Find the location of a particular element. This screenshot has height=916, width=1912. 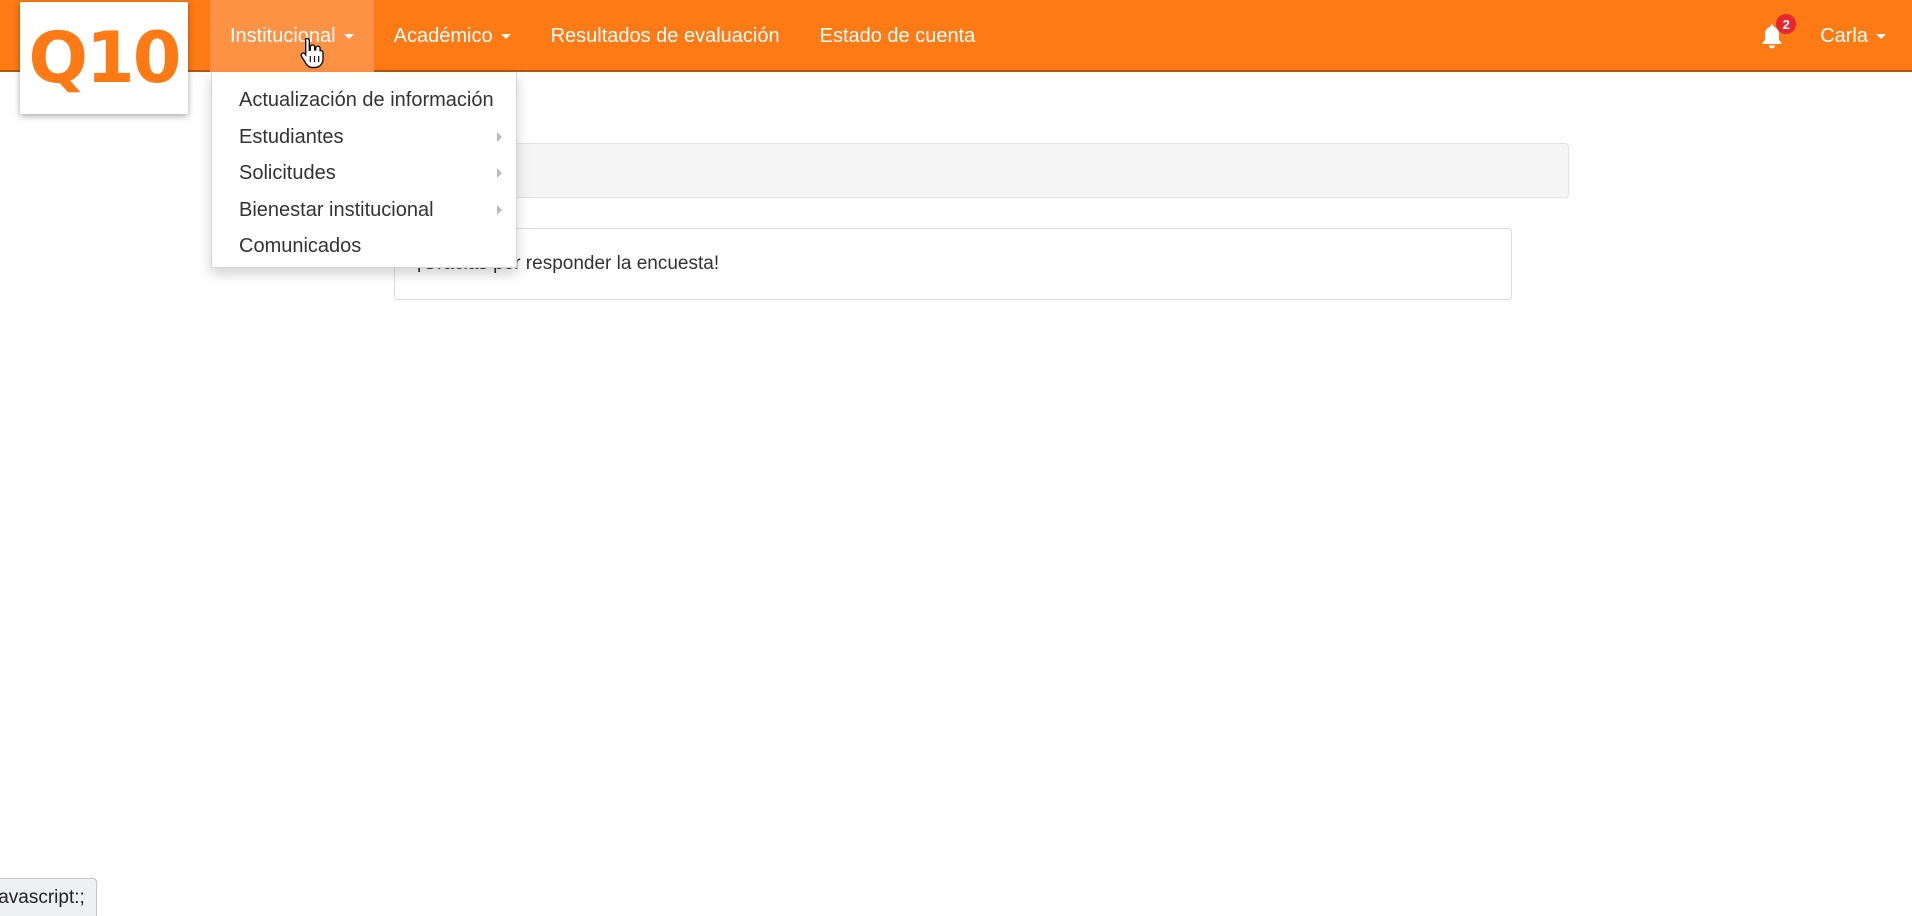

menu-item-bienestar-institucional: Bienestar institucional is located at coordinates (364, 210).